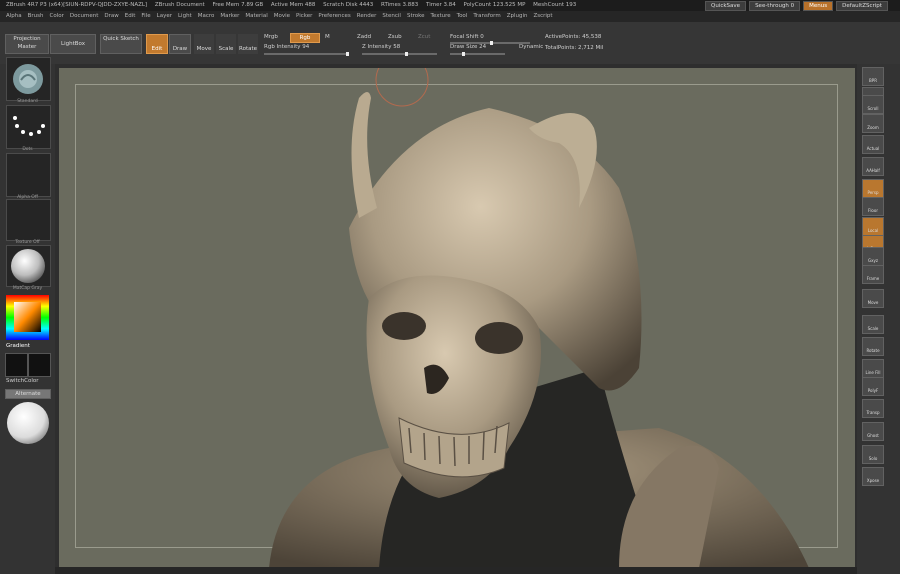 The height and width of the screenshot is (574, 900). I want to click on scale-button: Scale, so click(226, 44).